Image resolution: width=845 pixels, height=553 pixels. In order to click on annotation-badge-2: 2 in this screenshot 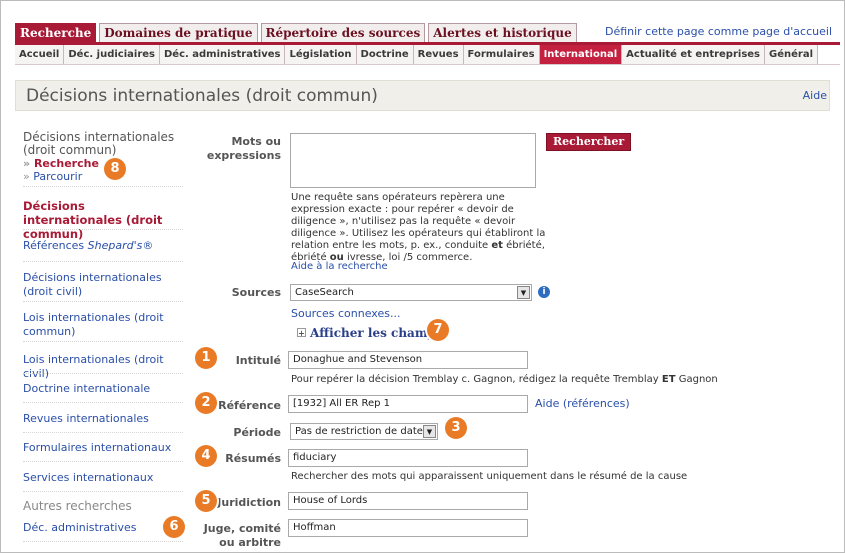, I will do `click(206, 403)`.